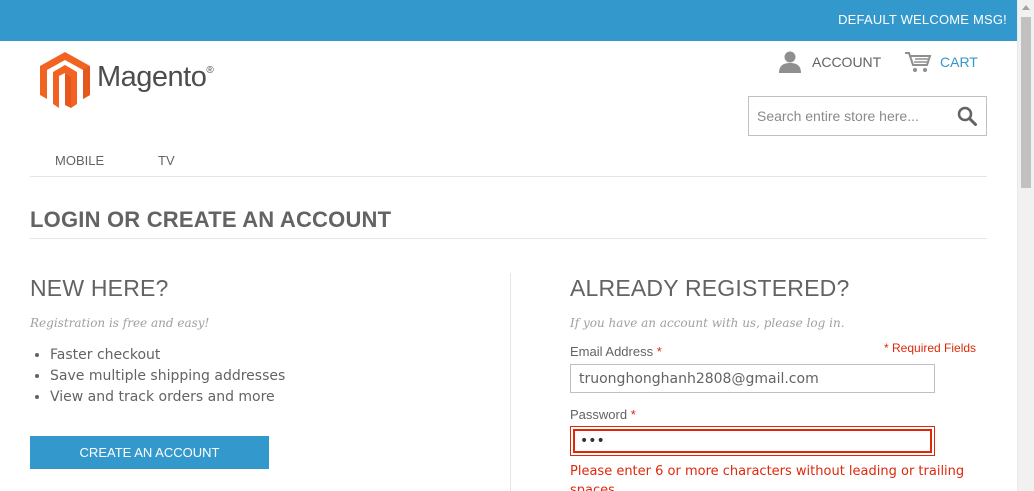 The width and height of the screenshot is (1034, 491). Describe the element at coordinates (508, 164) in the screenshot. I see `main-nav: MOBILE TV` at that location.